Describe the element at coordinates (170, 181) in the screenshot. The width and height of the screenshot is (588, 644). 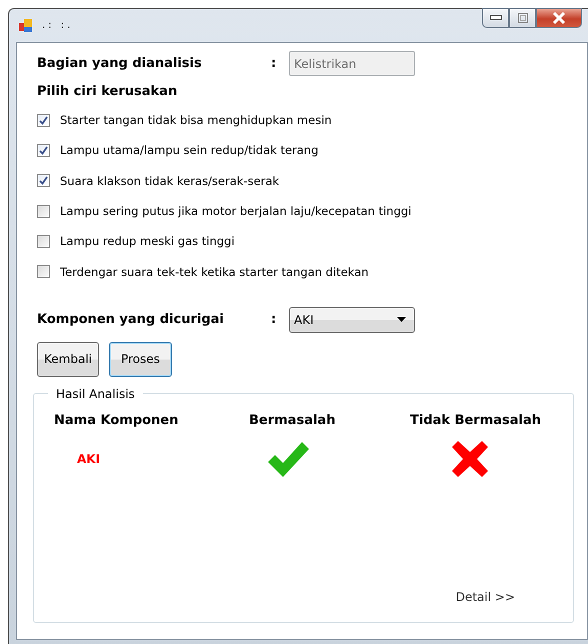
I see `checkbox-label: Suara klakson tidak keras/serak-serak` at that location.